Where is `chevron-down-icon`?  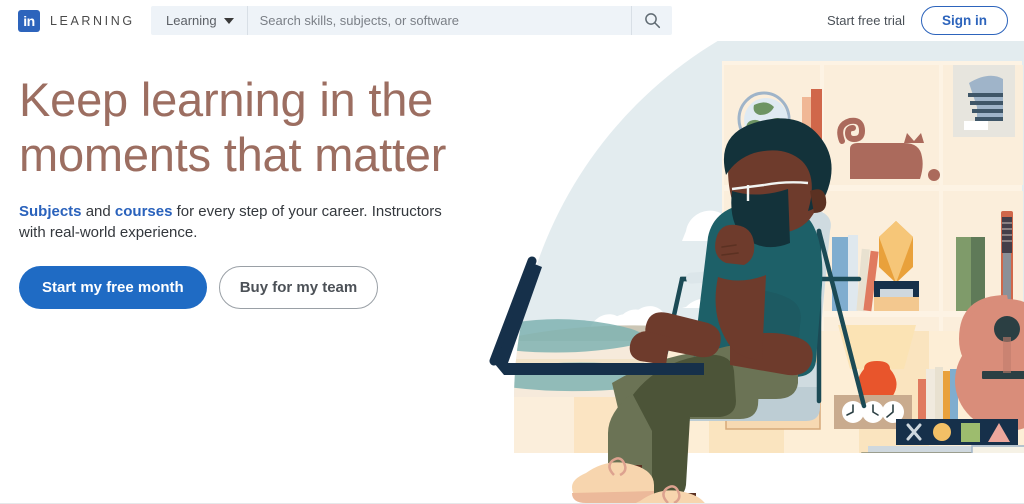 chevron-down-icon is located at coordinates (228, 20).